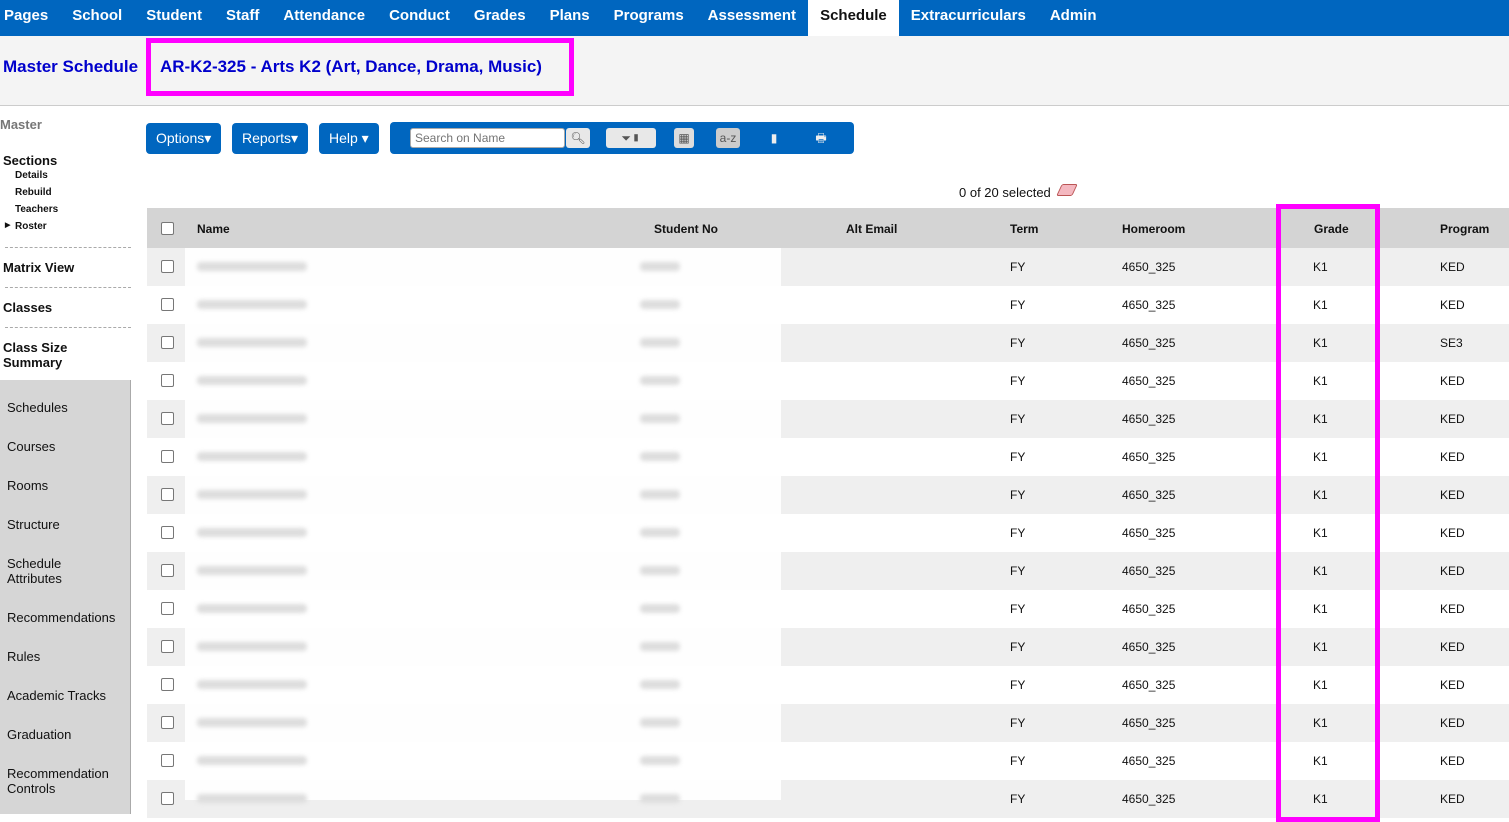 The height and width of the screenshot is (822, 1509). I want to click on column-header: Program, so click(1464, 229).